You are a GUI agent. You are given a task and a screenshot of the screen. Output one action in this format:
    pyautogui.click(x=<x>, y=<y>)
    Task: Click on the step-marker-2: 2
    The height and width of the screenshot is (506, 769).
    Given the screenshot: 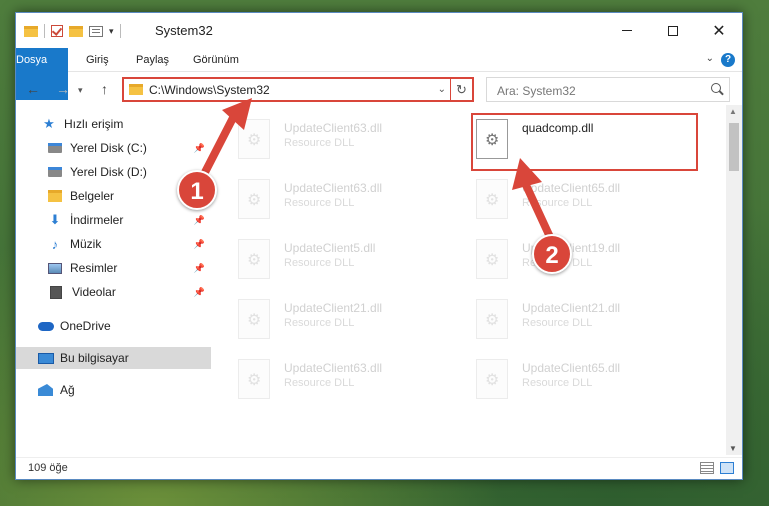 What is the action you would take?
    pyautogui.click(x=552, y=254)
    